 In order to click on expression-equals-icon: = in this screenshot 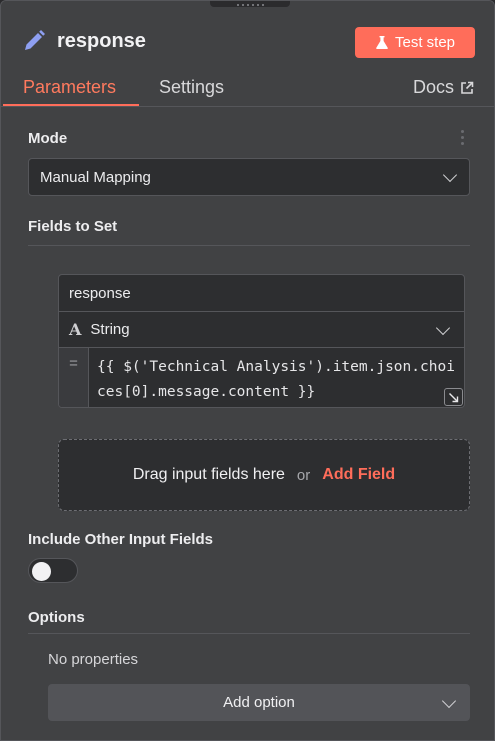, I will do `click(74, 377)`.